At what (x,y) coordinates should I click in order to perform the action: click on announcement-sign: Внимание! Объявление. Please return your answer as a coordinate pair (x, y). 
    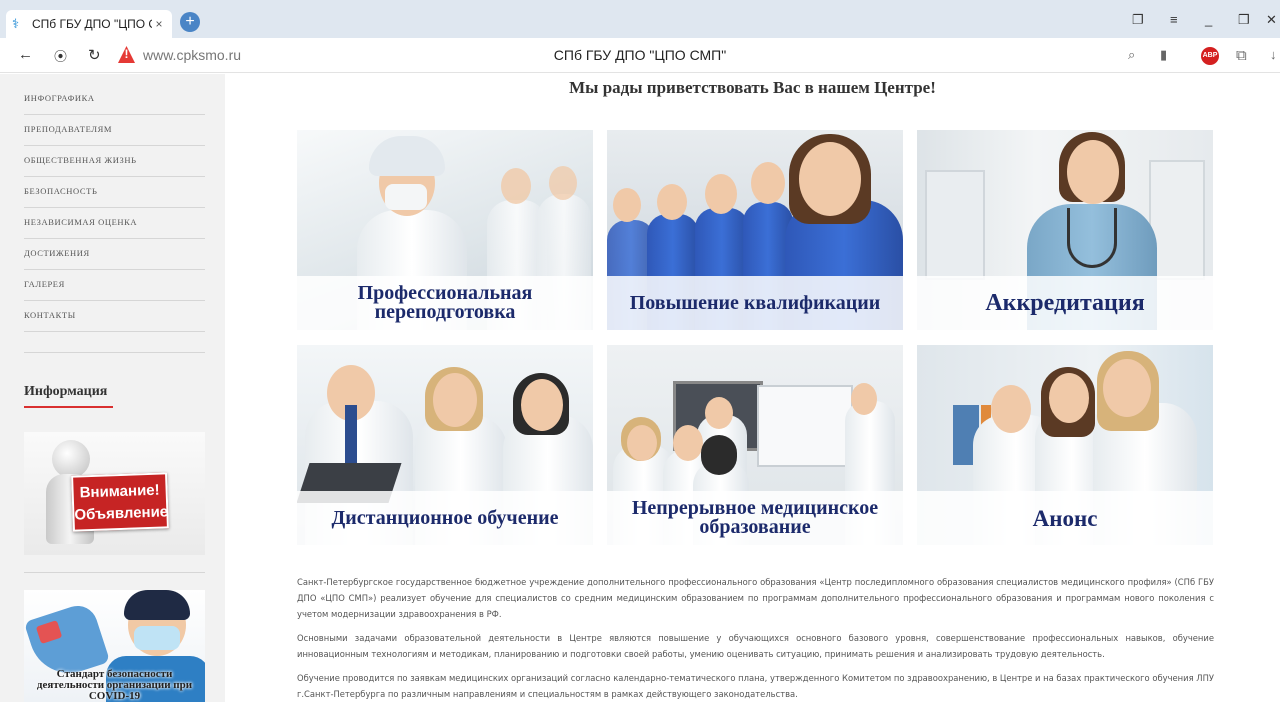
    Looking at the image, I should click on (120, 502).